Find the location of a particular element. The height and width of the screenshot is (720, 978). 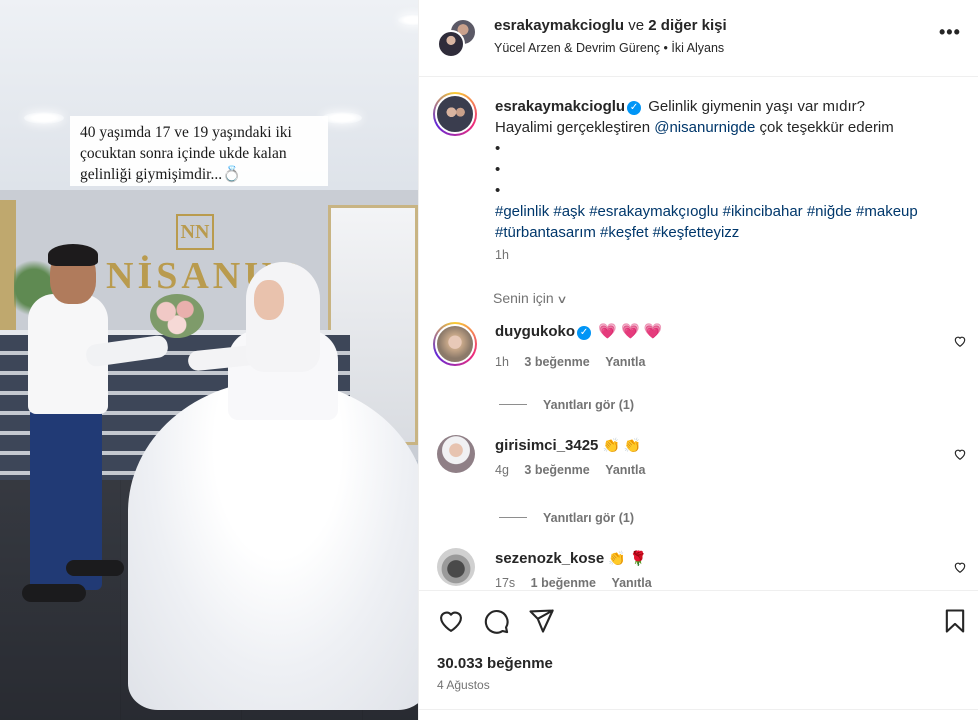

comment-meta: 1h 3 beğenme Yanıtla is located at coordinates (570, 362).